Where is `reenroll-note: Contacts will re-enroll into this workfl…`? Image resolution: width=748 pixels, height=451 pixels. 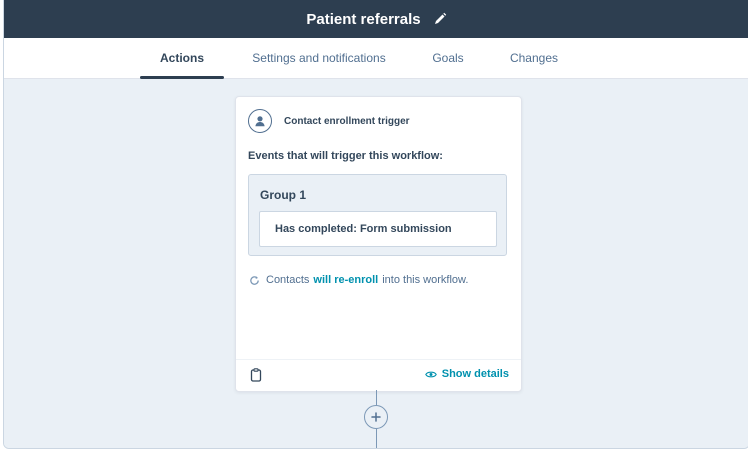
reenroll-note: Contacts will re-enroll into this workfl… is located at coordinates (358, 280).